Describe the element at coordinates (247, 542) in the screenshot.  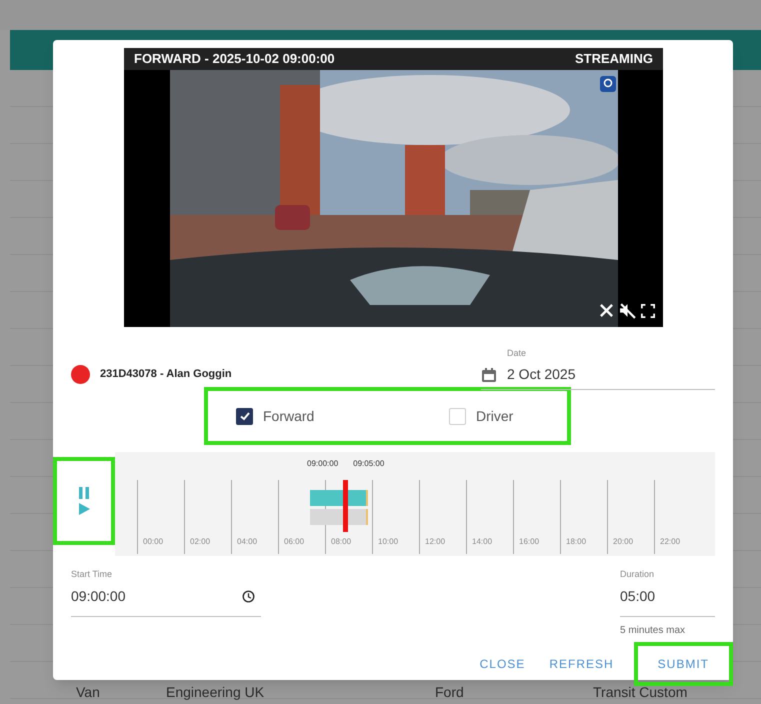
I see `hour-label: 04:00` at that location.